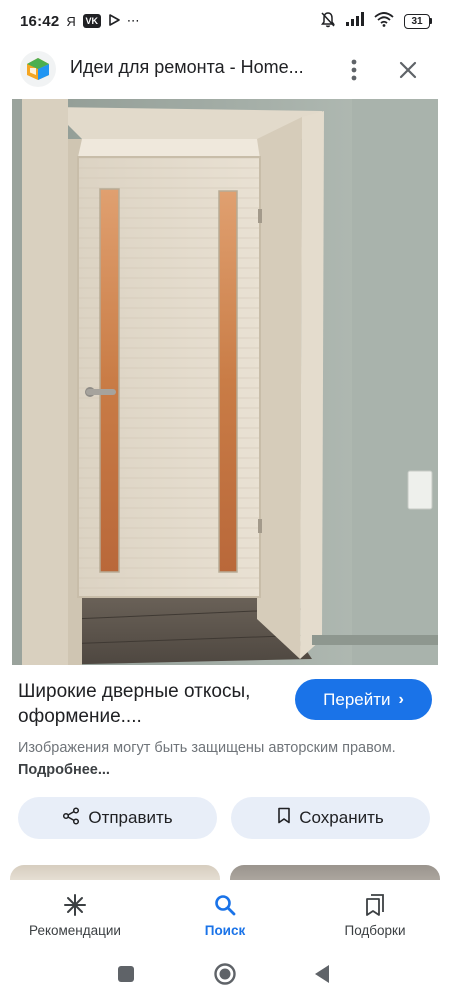  What do you see at coordinates (71, 818) in the screenshot?
I see `share-icon` at bounding box center [71, 818].